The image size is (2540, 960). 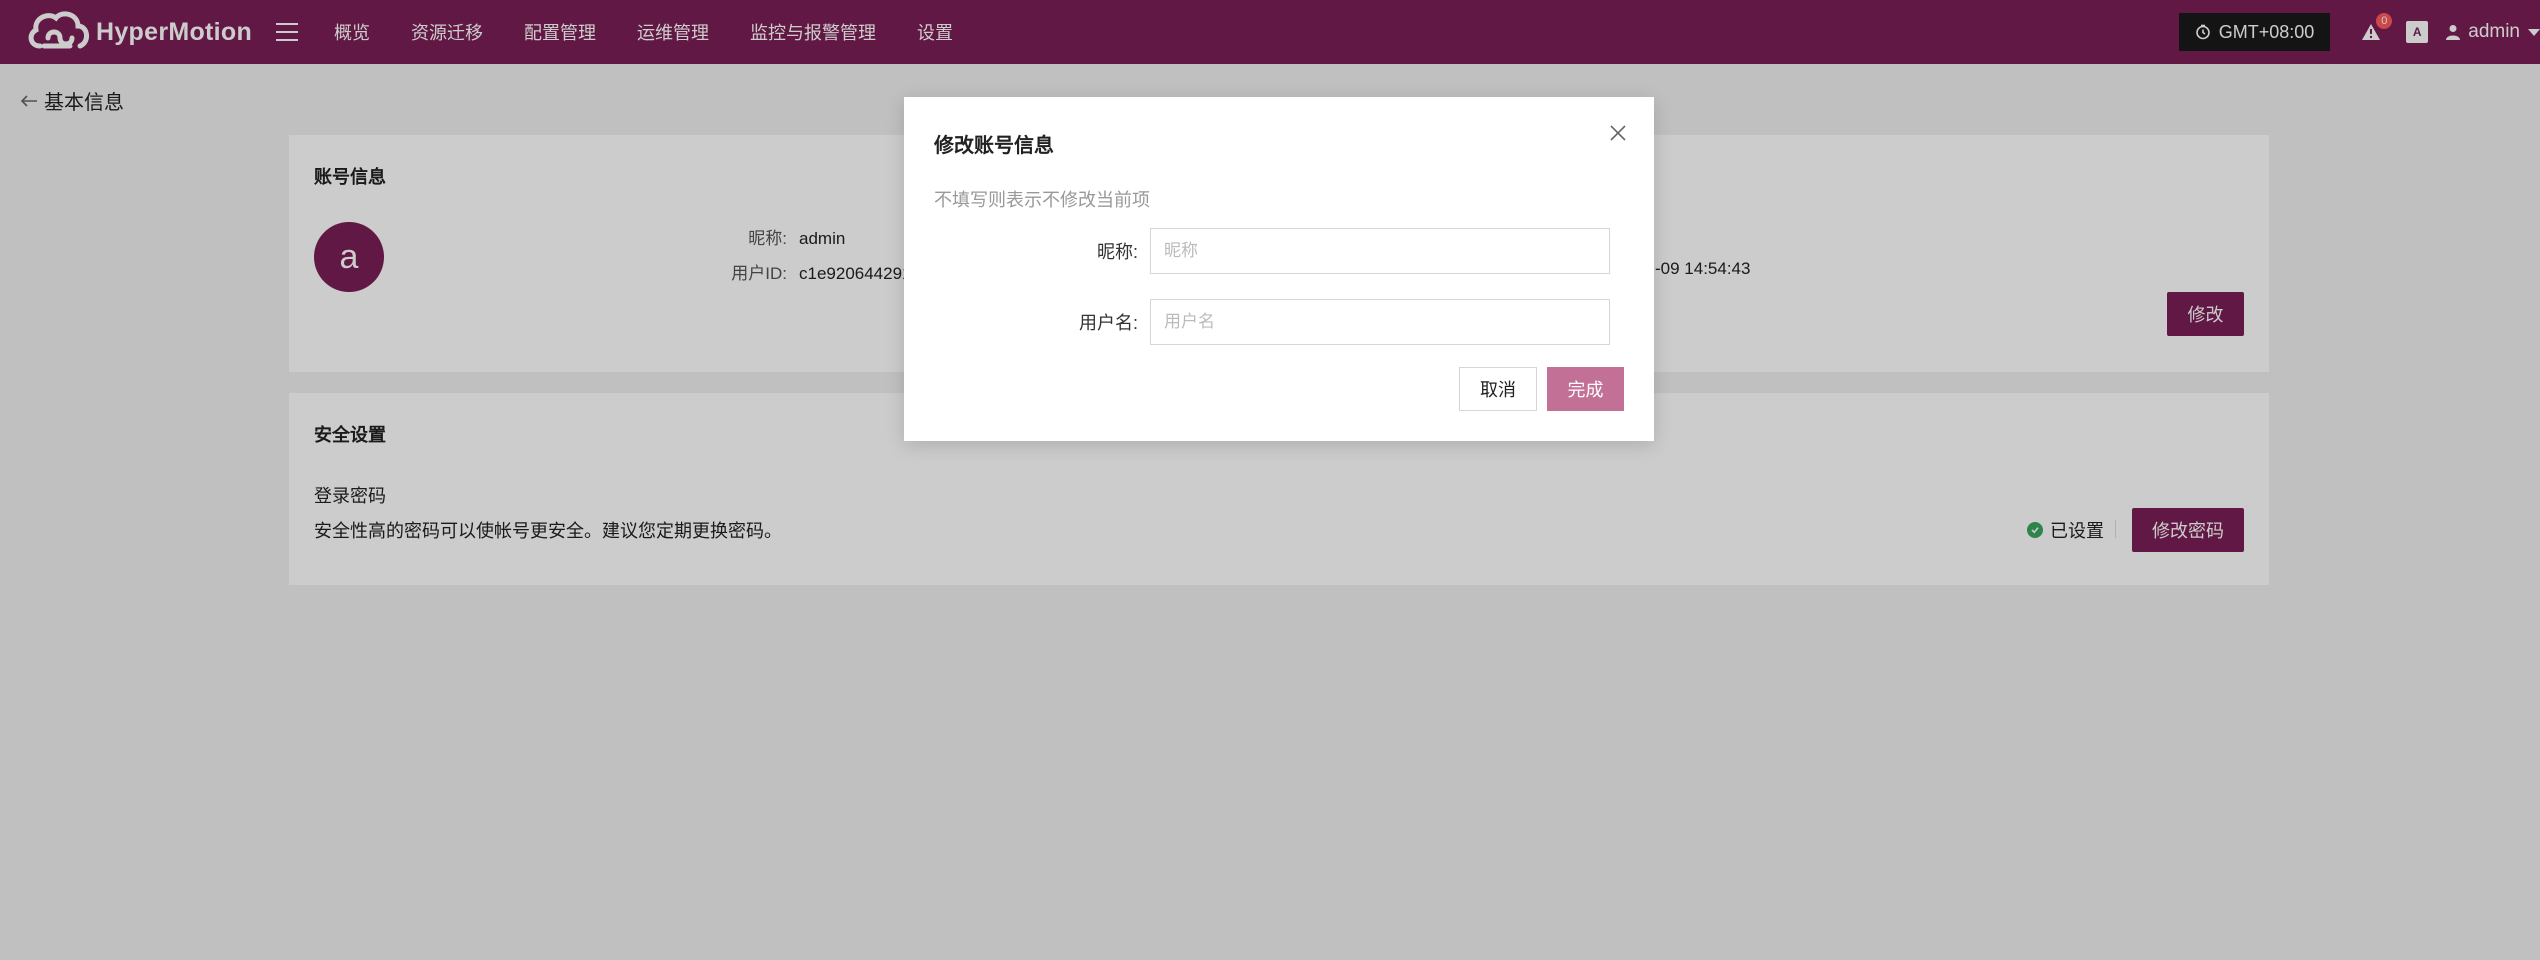 What do you see at coordinates (1108, 323) in the screenshot?
I see `username-field-label: 用户名:` at bounding box center [1108, 323].